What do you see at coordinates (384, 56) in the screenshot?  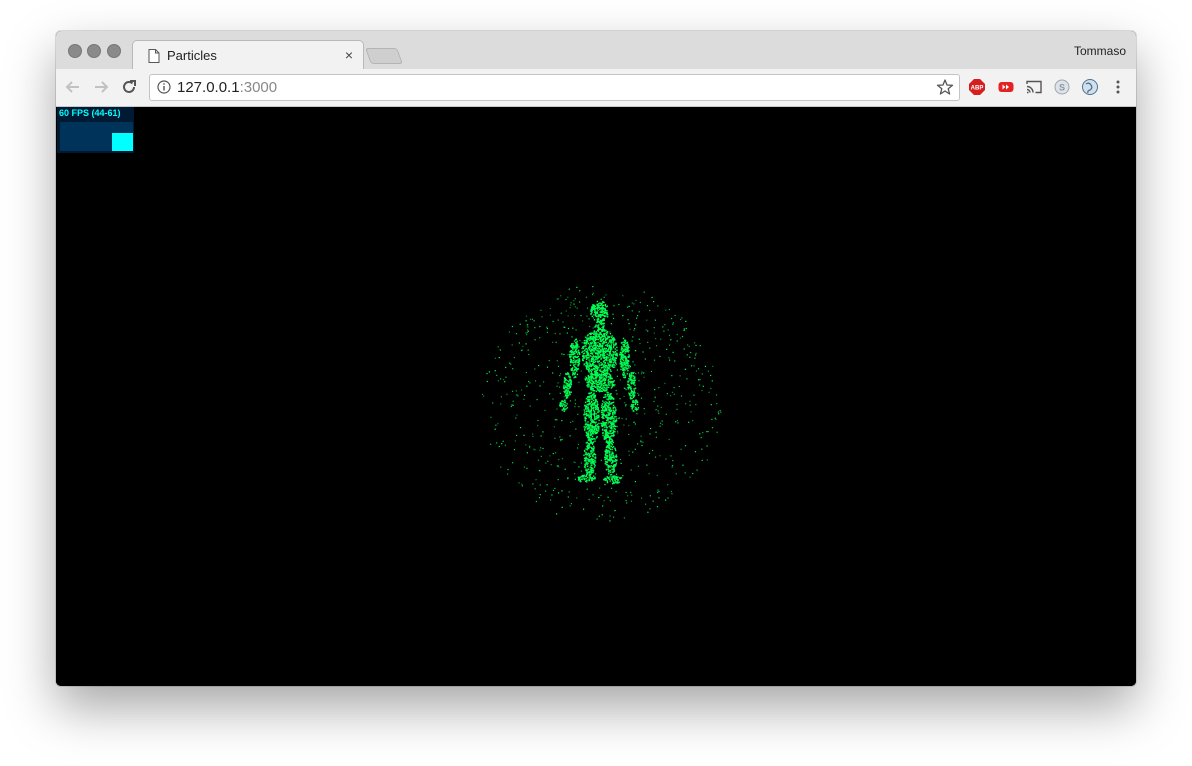 I see `new-tab-button` at bounding box center [384, 56].